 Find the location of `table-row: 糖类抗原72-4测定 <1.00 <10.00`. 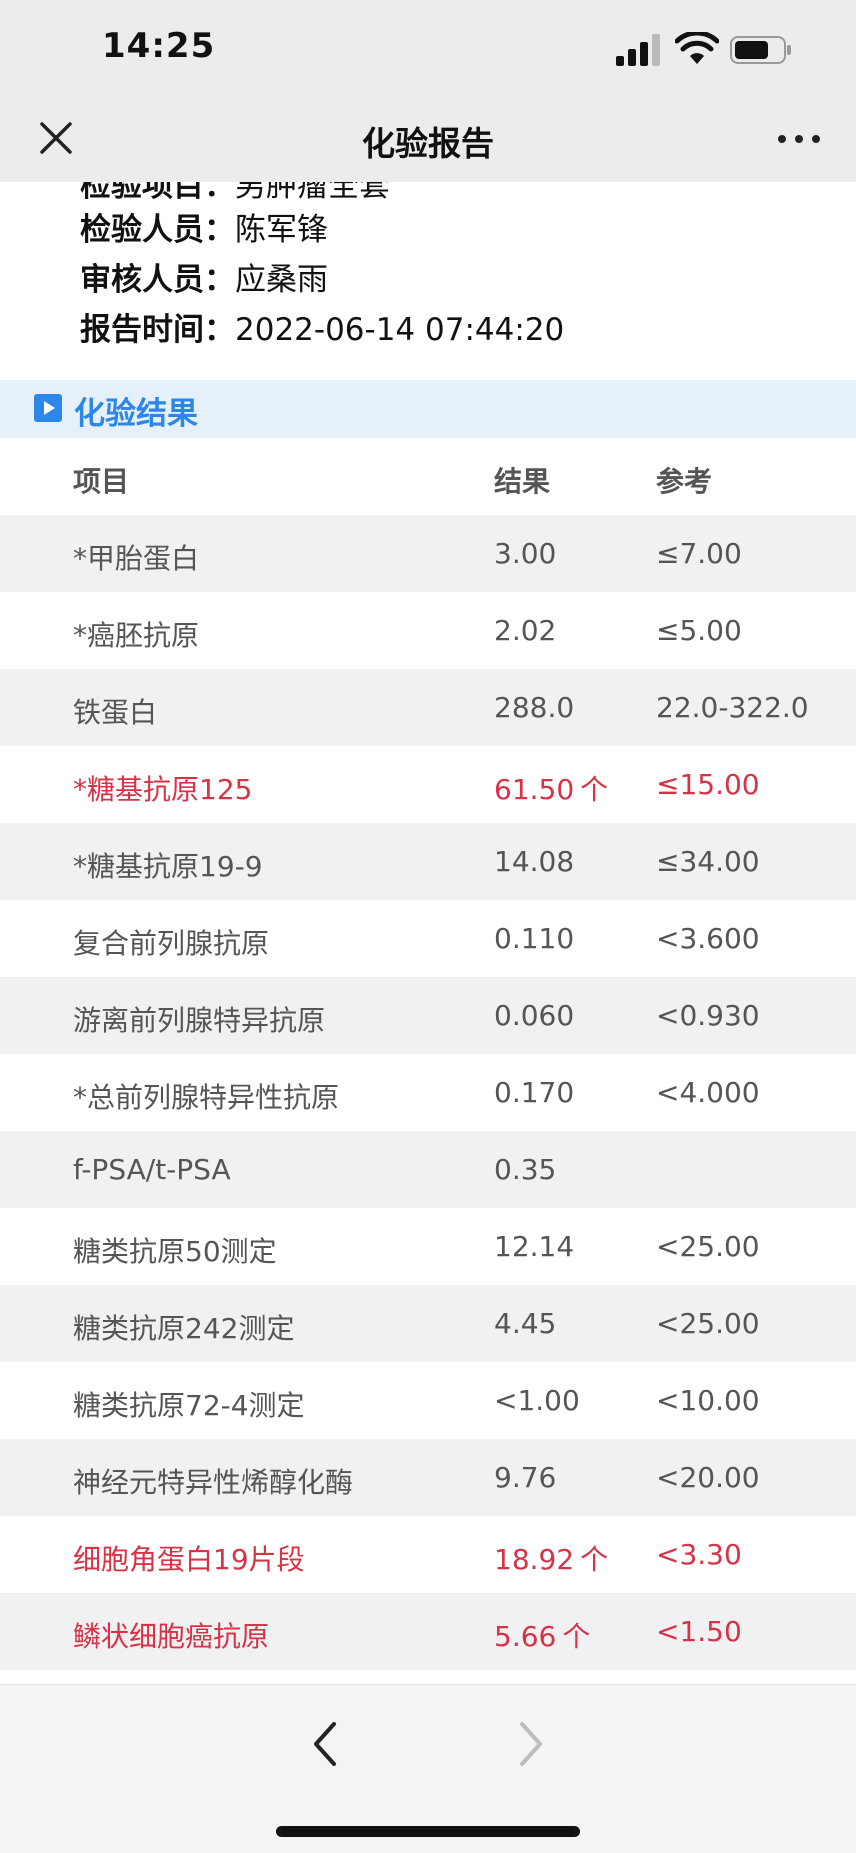

table-row: 糖类抗原72-4测定 <1.00 <10.00 is located at coordinates (428, 1400).